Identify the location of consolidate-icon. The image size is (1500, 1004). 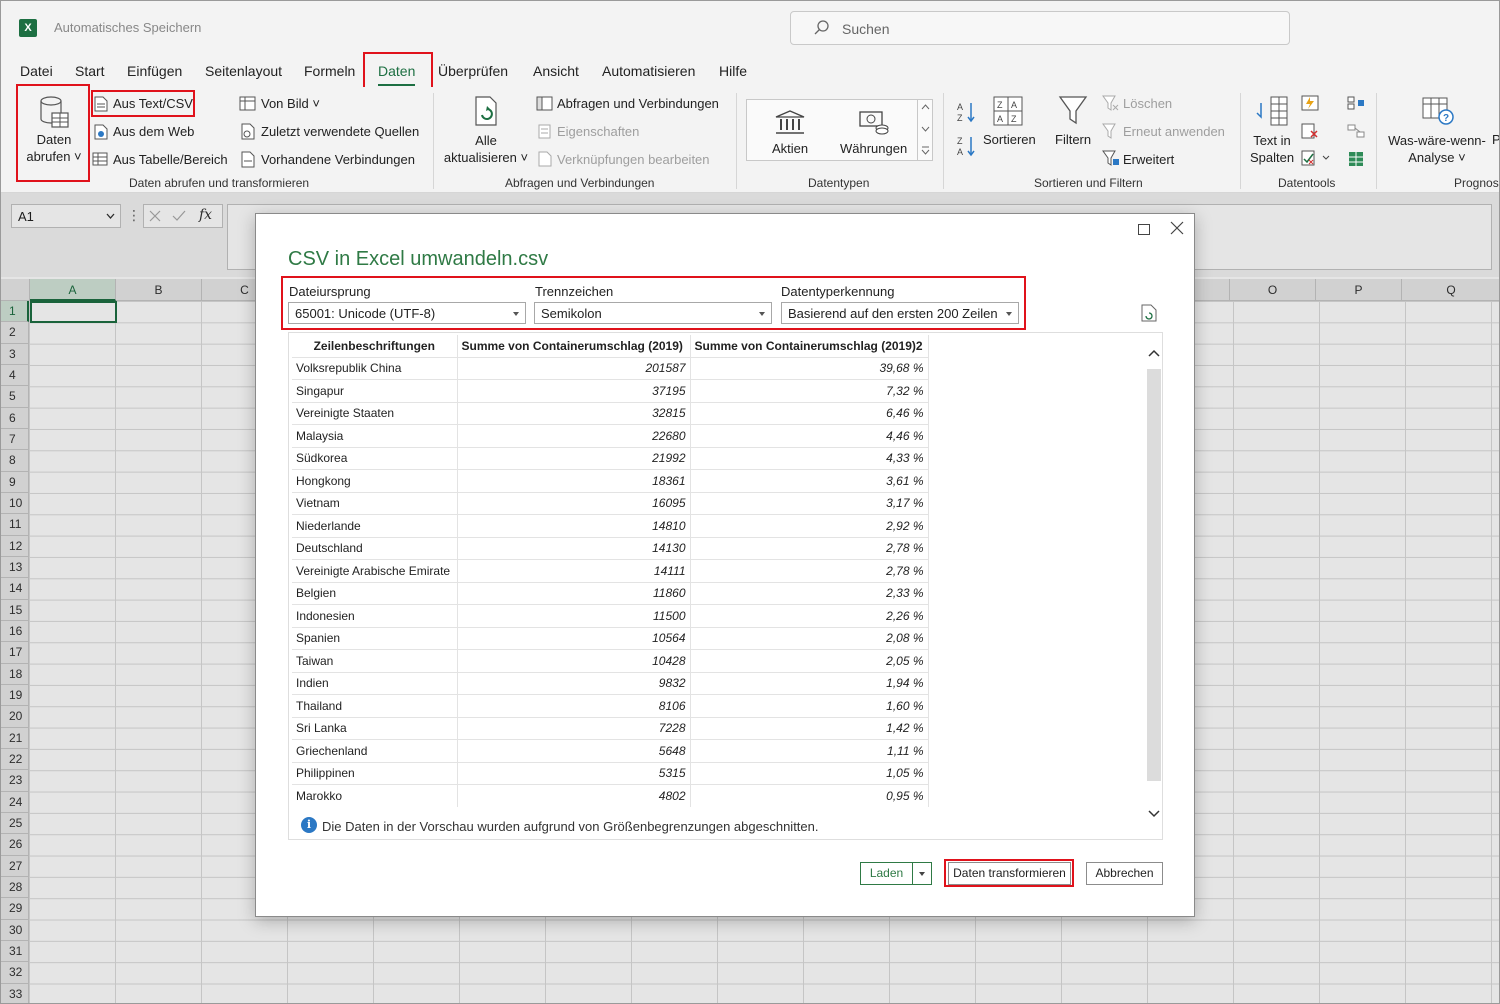
(1355, 103).